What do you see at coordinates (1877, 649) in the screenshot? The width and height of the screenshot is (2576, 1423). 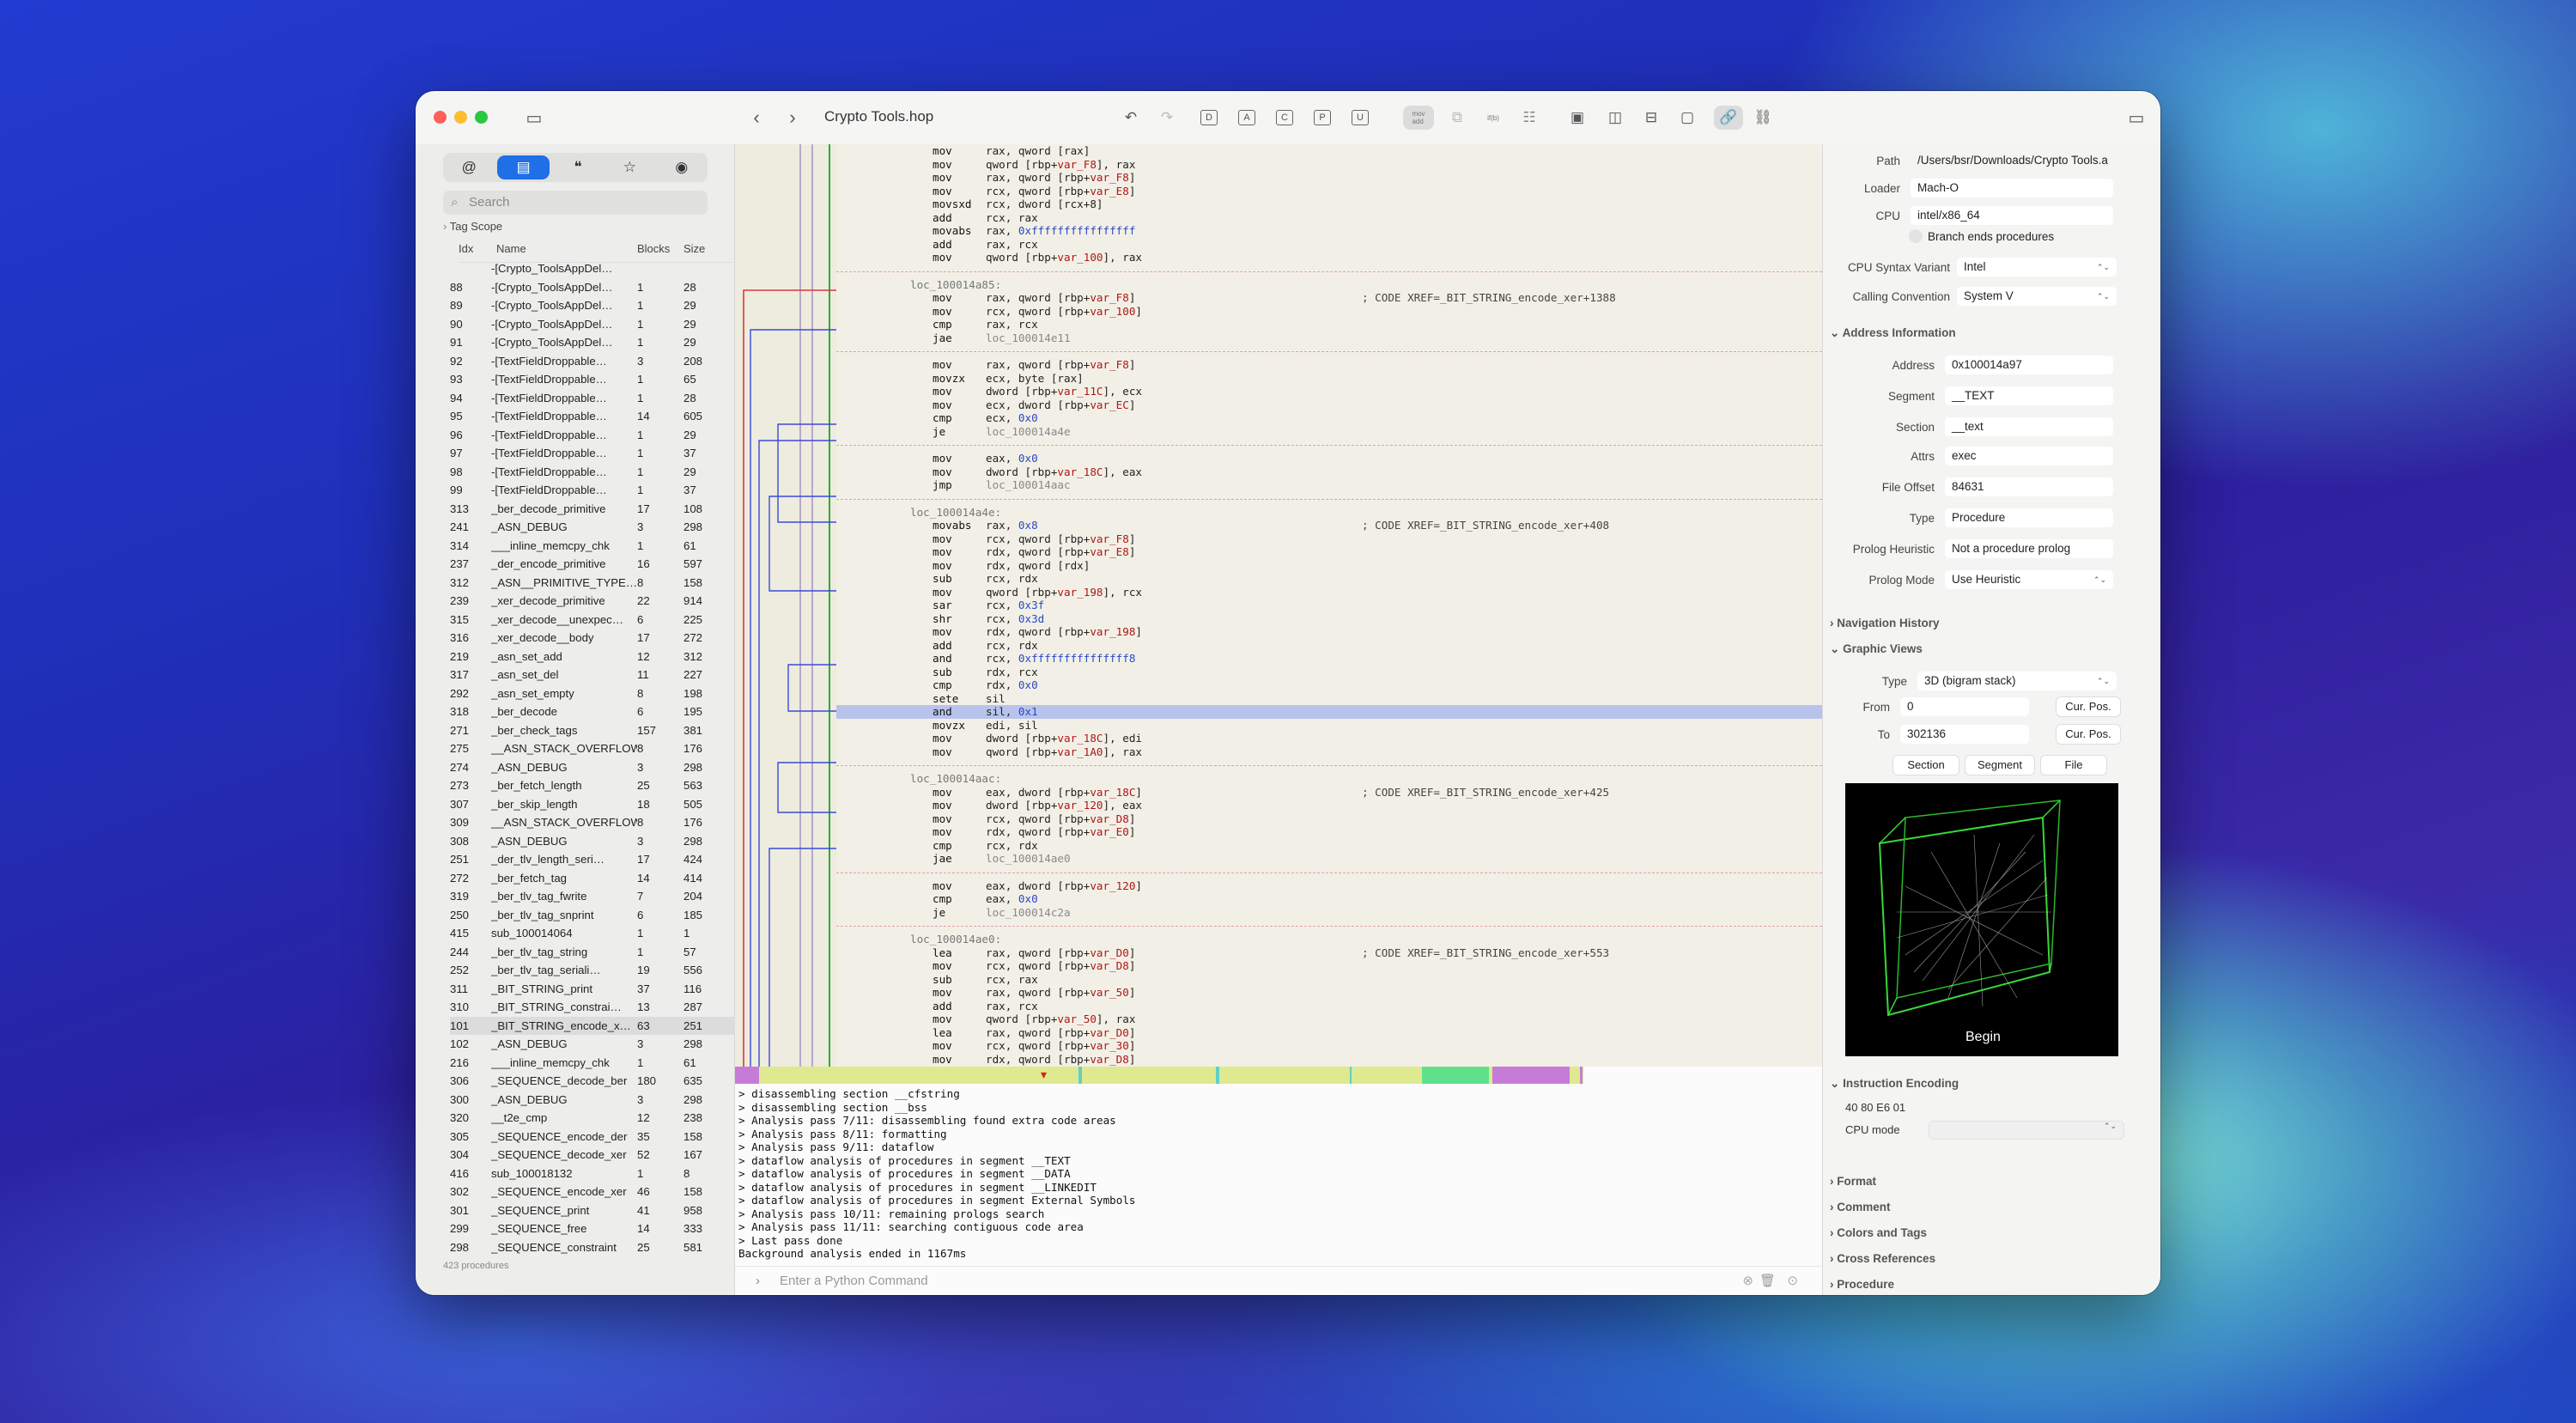 I see `graphic-views-header: ⌄ Graphic Views` at bounding box center [1877, 649].